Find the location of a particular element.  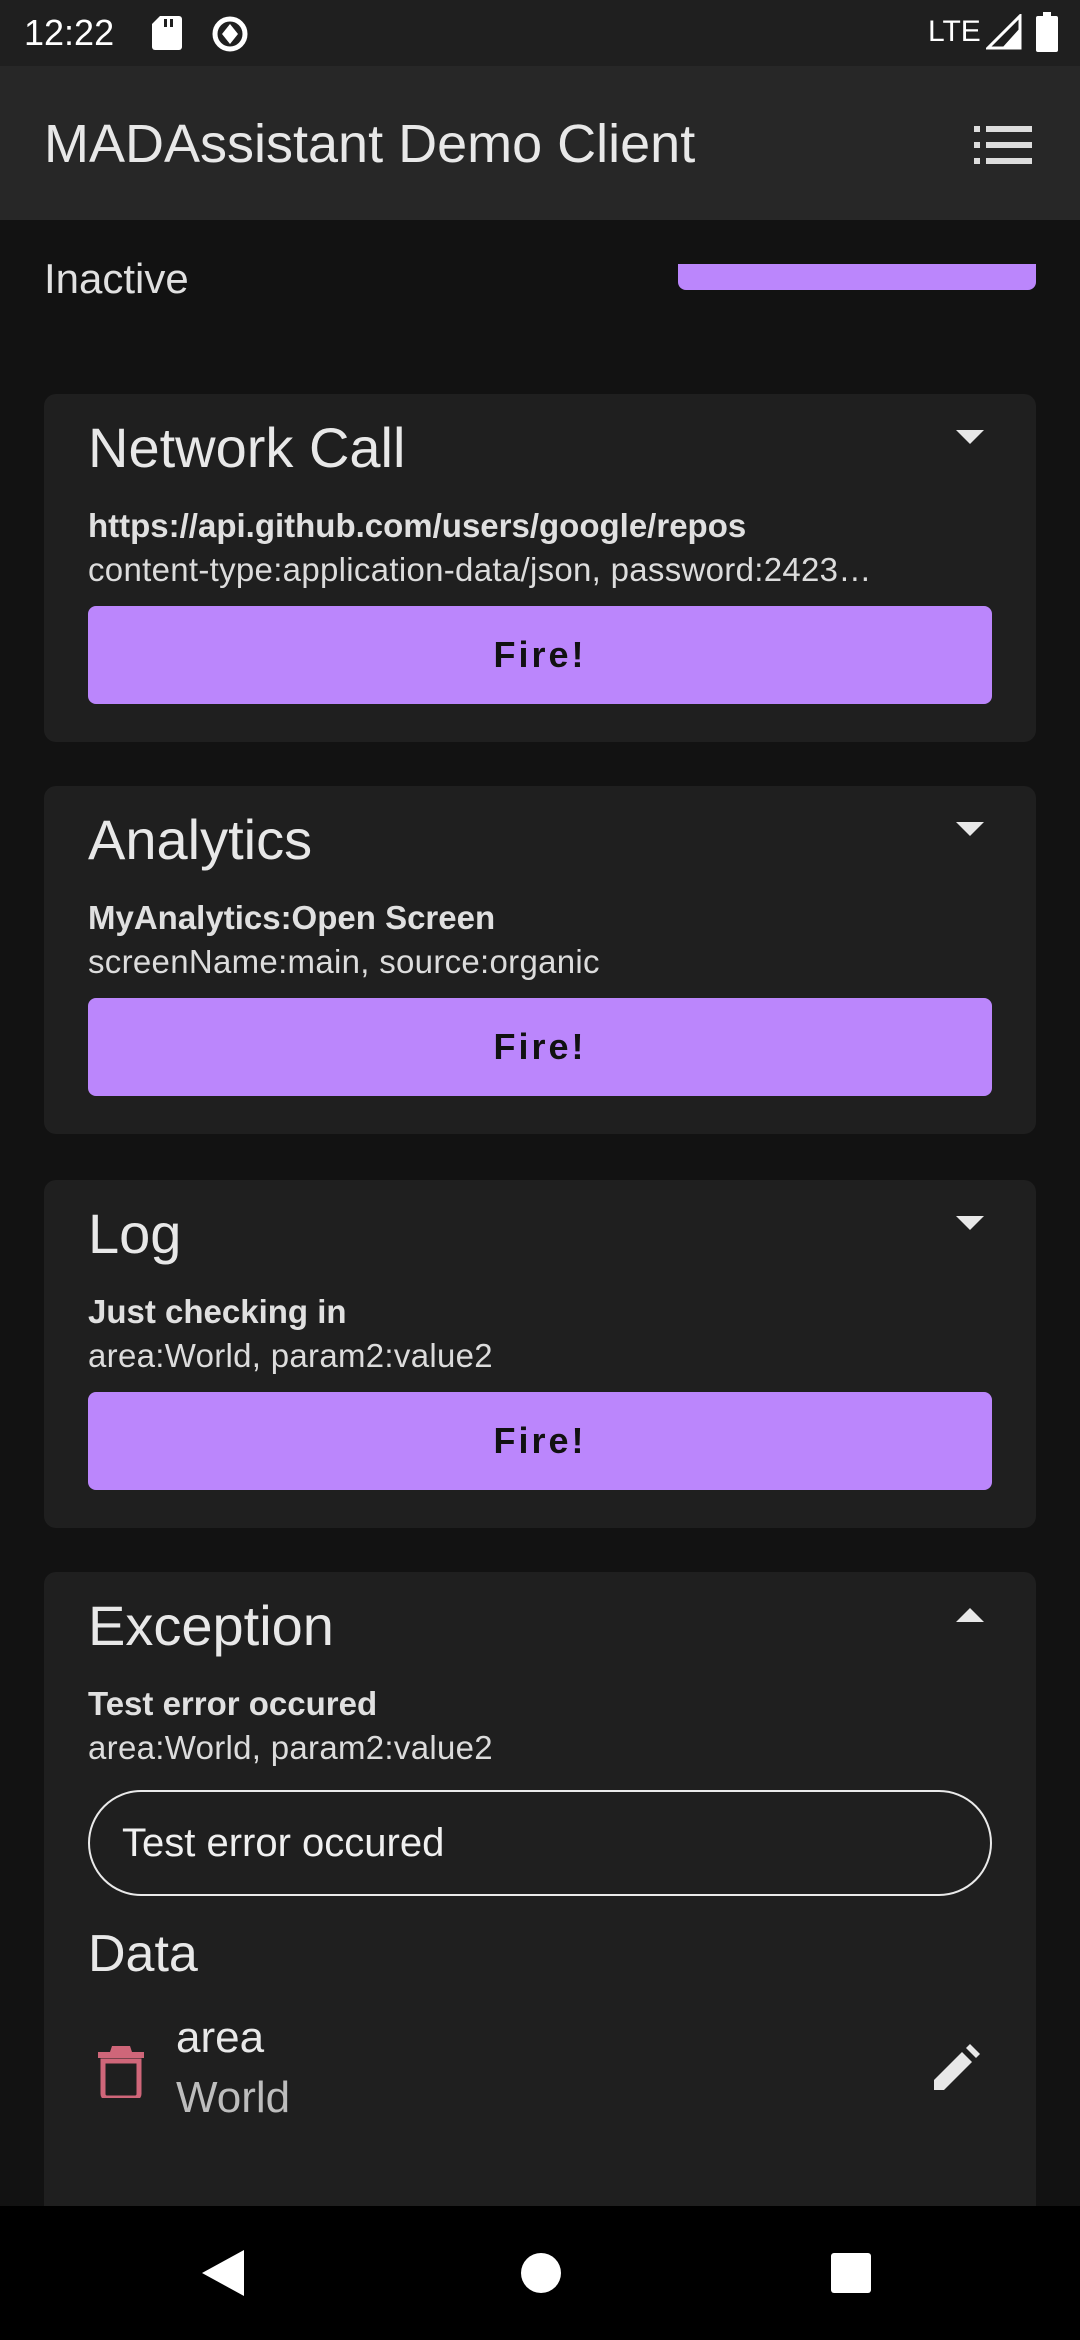

status-time: 12:22 is located at coordinates (69, 32).